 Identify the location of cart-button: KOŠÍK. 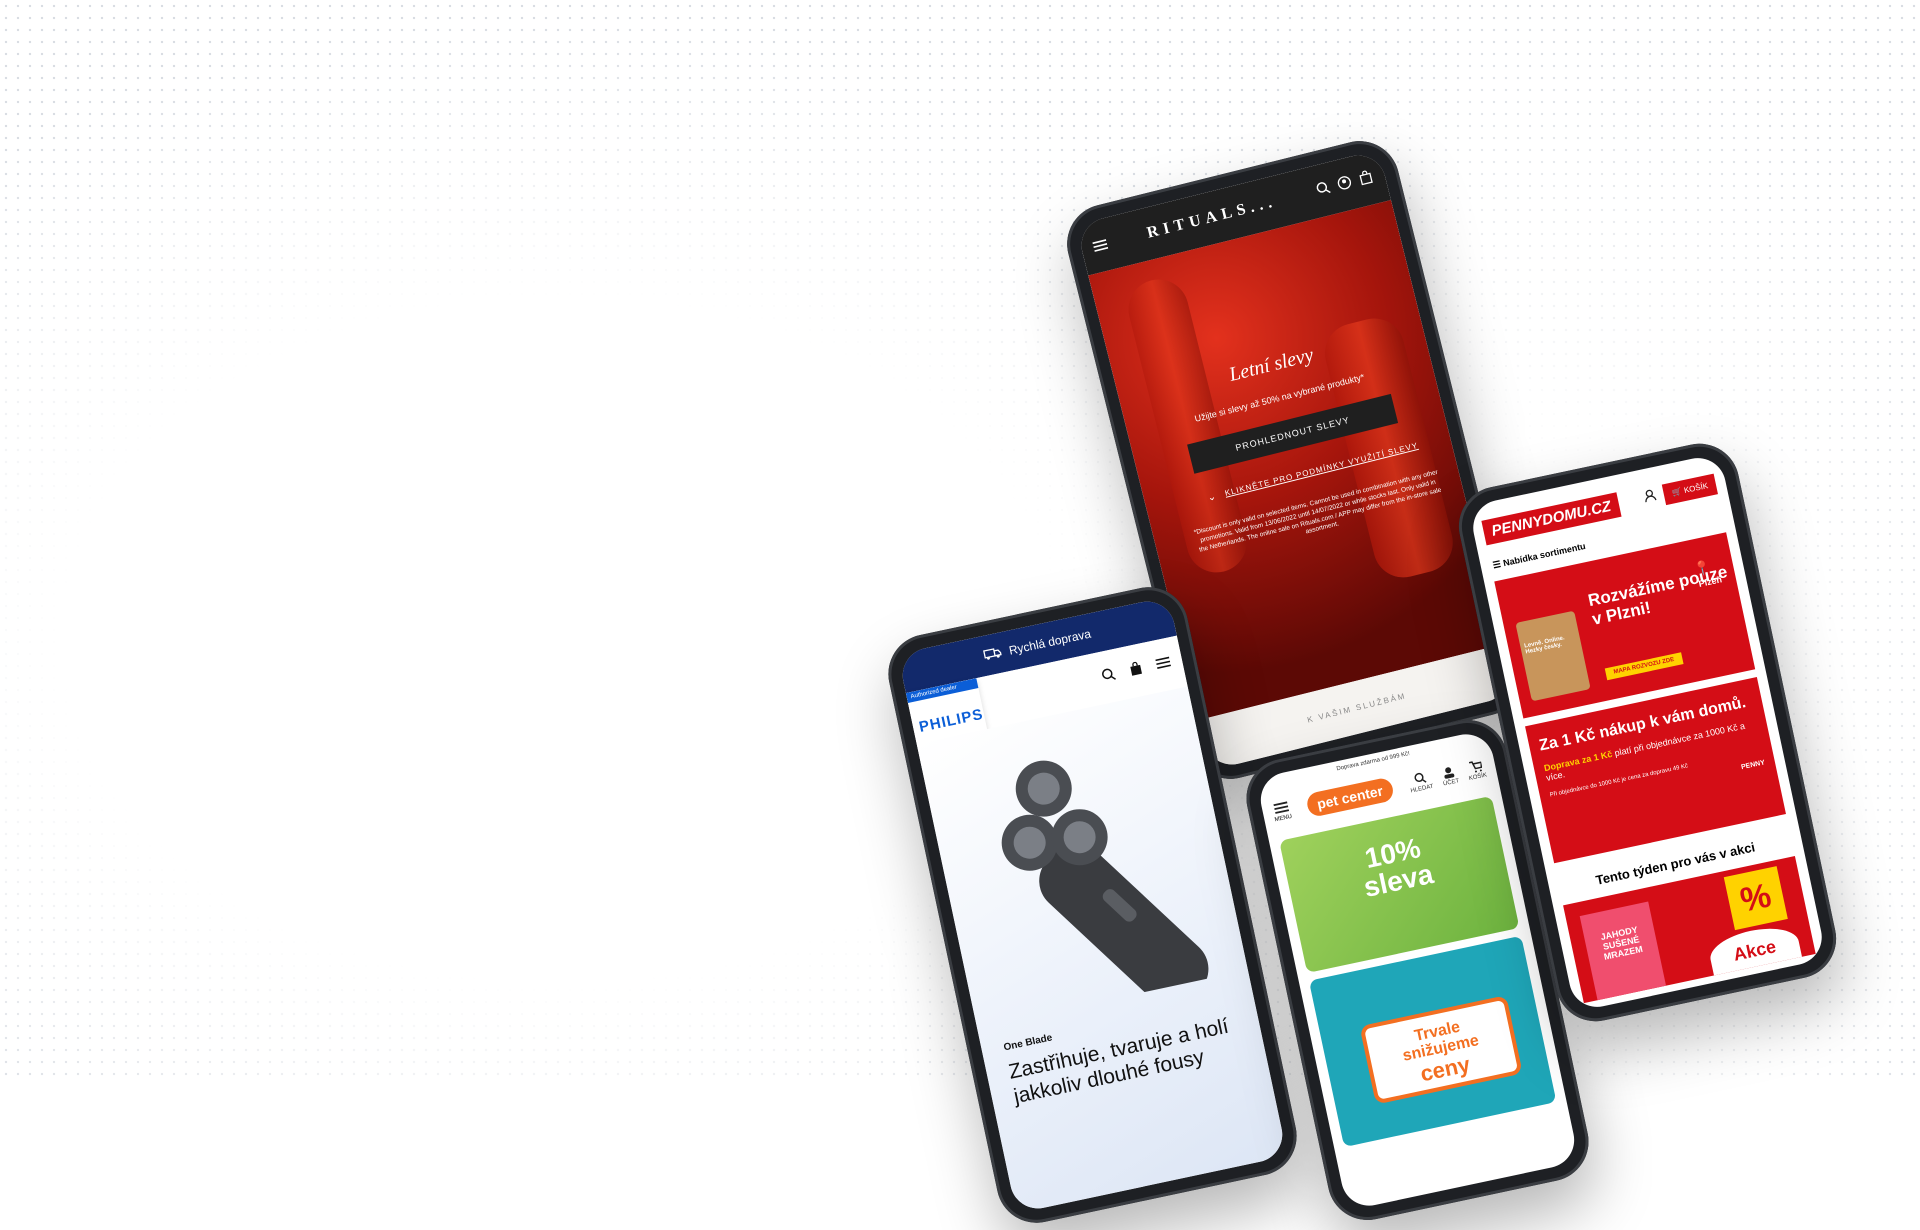
(1477, 770).